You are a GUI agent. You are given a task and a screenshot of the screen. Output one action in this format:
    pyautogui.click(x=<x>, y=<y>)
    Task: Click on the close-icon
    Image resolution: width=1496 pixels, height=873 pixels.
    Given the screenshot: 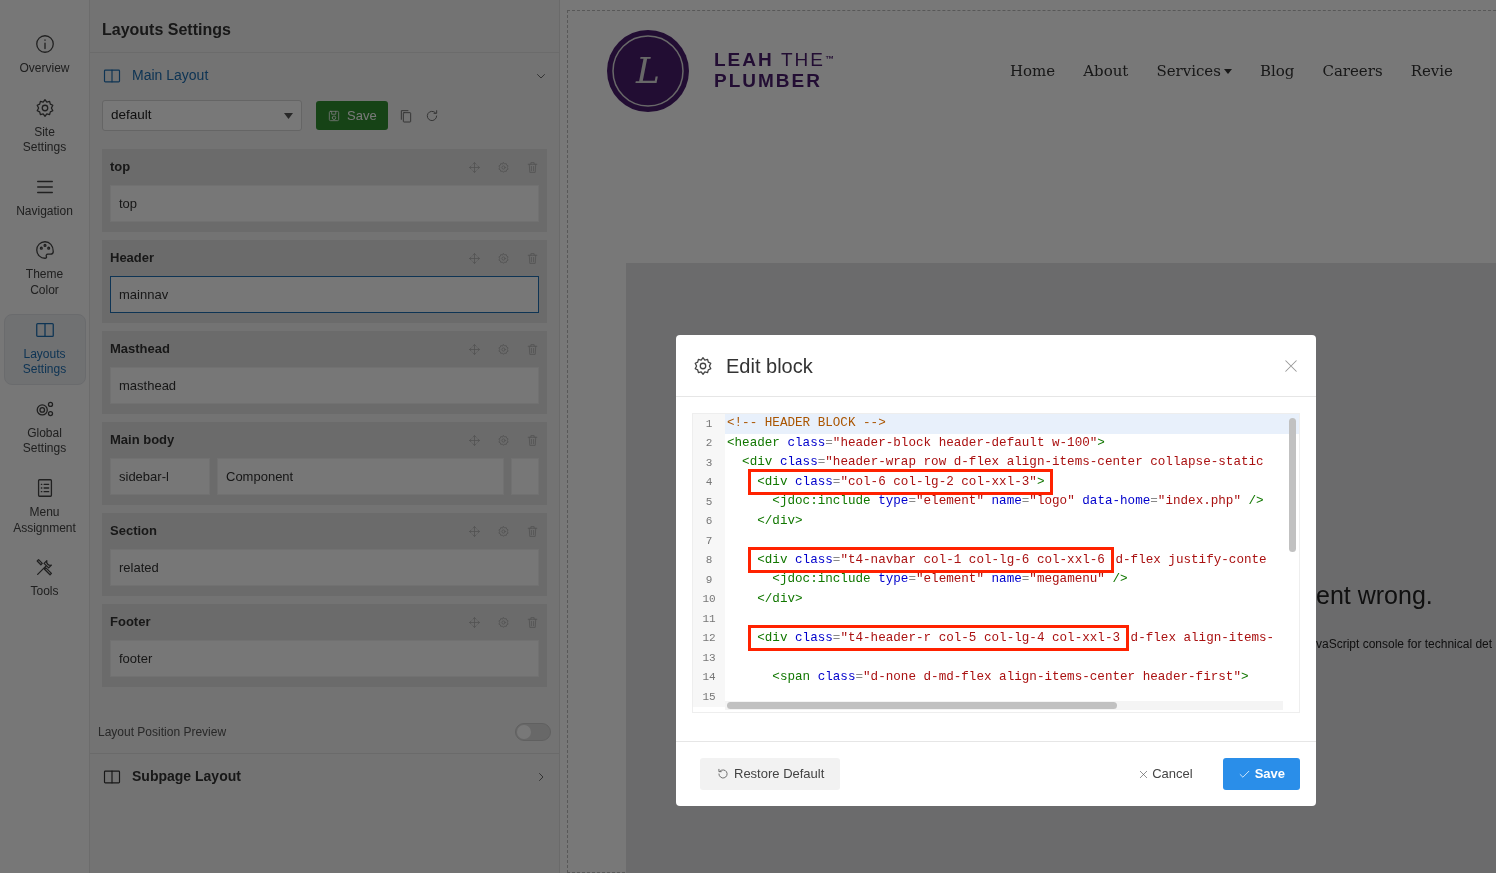 What is the action you would take?
    pyautogui.click(x=1144, y=774)
    